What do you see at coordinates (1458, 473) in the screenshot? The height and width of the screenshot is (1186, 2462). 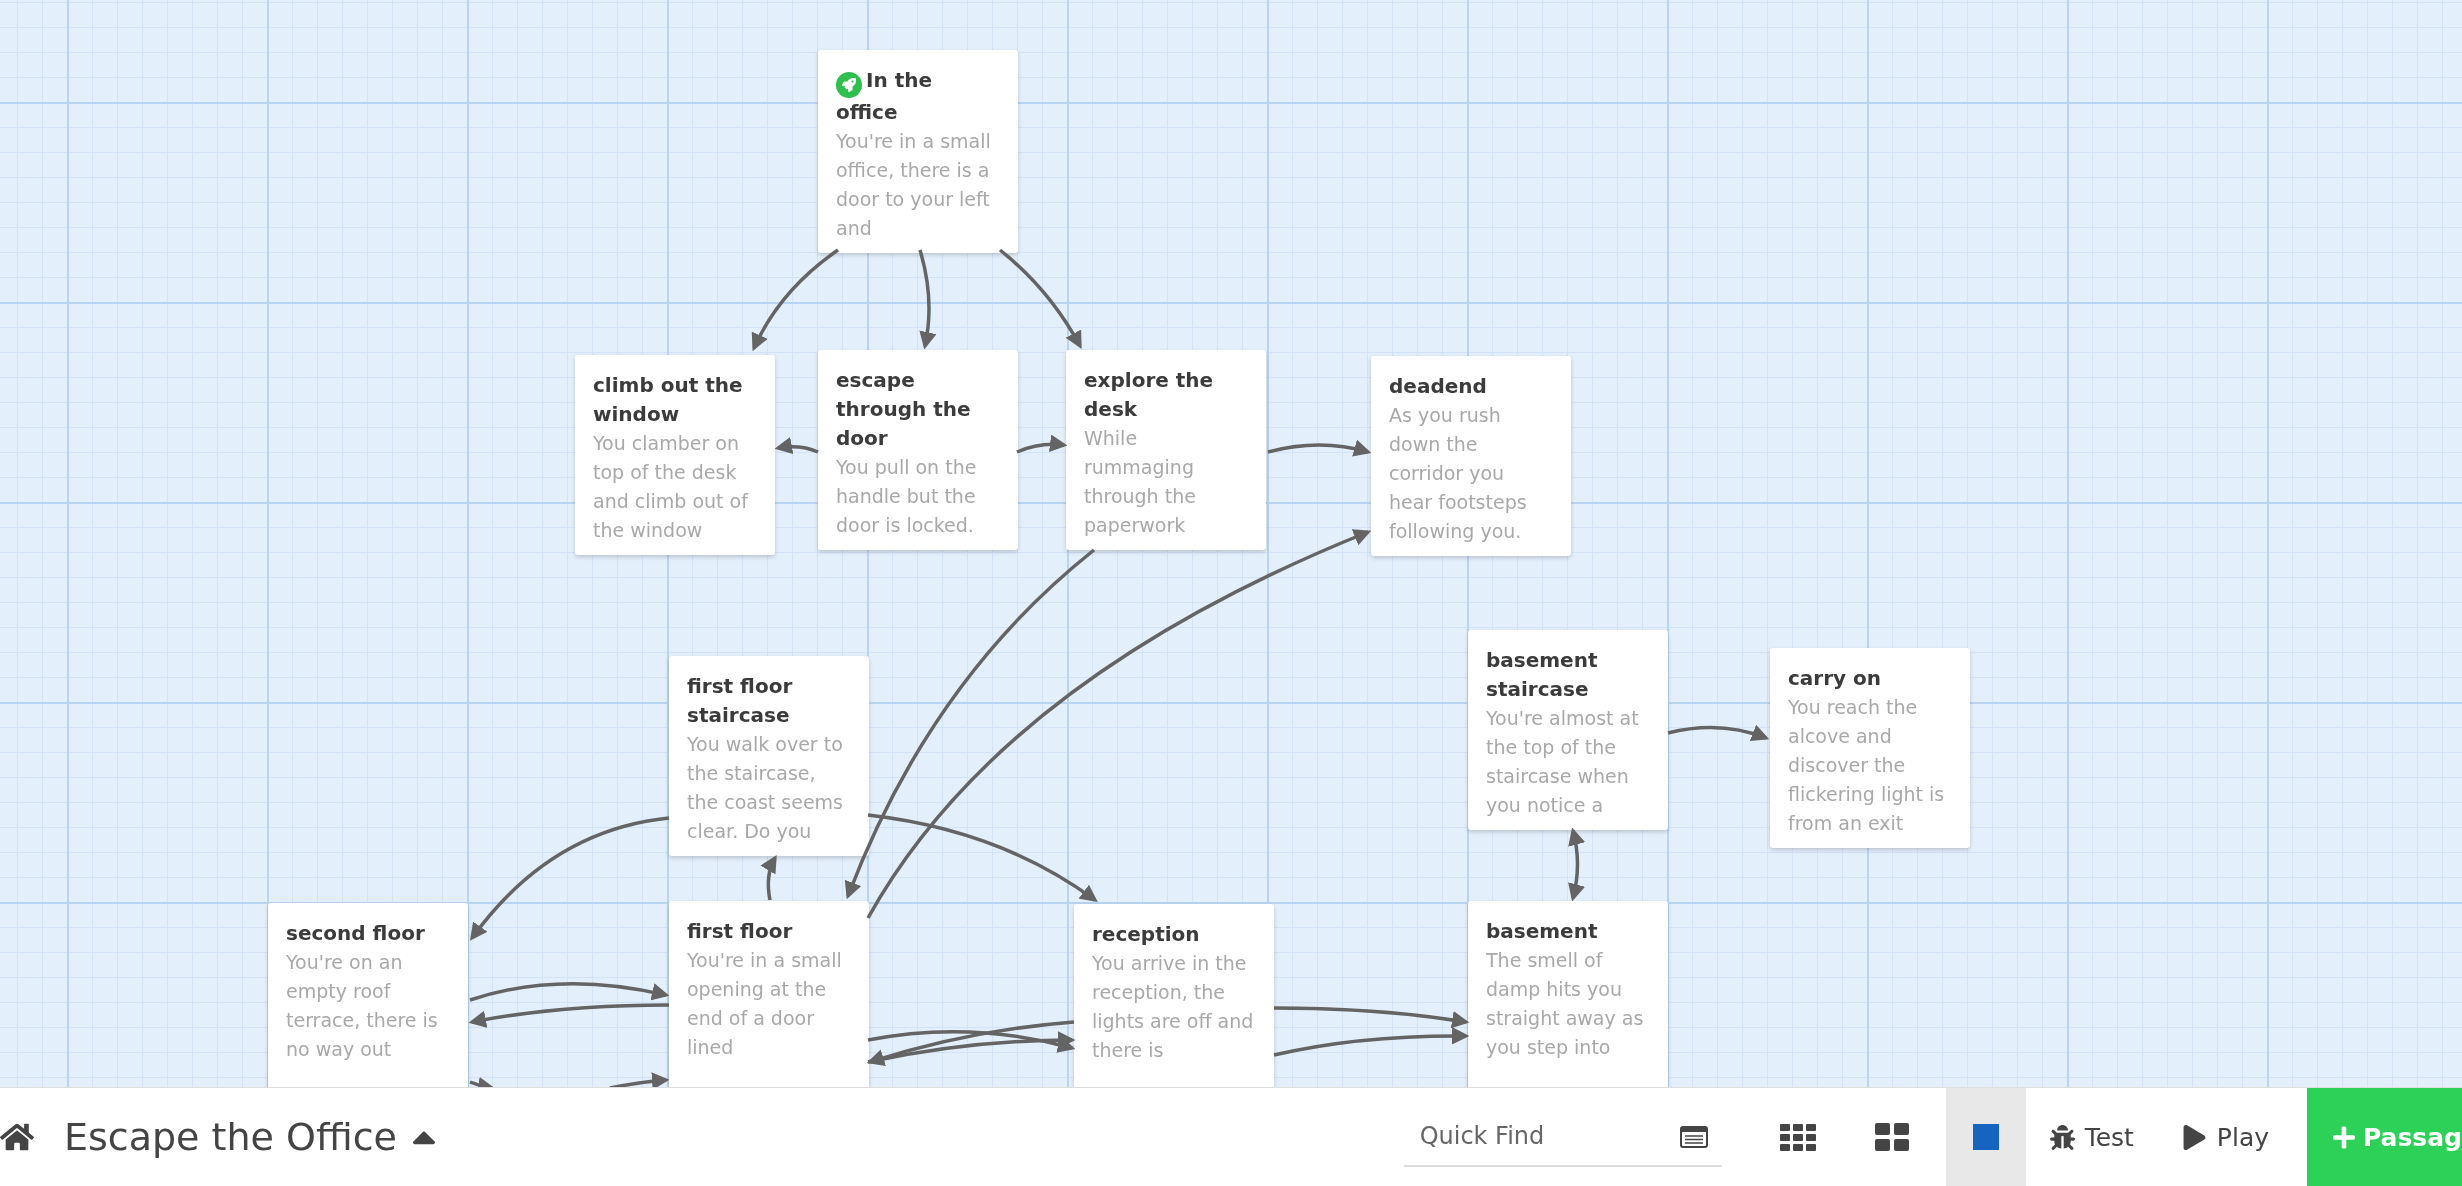 I see `passage-excerpt: As you rush down the corridor you hear footsteps following you.` at bounding box center [1458, 473].